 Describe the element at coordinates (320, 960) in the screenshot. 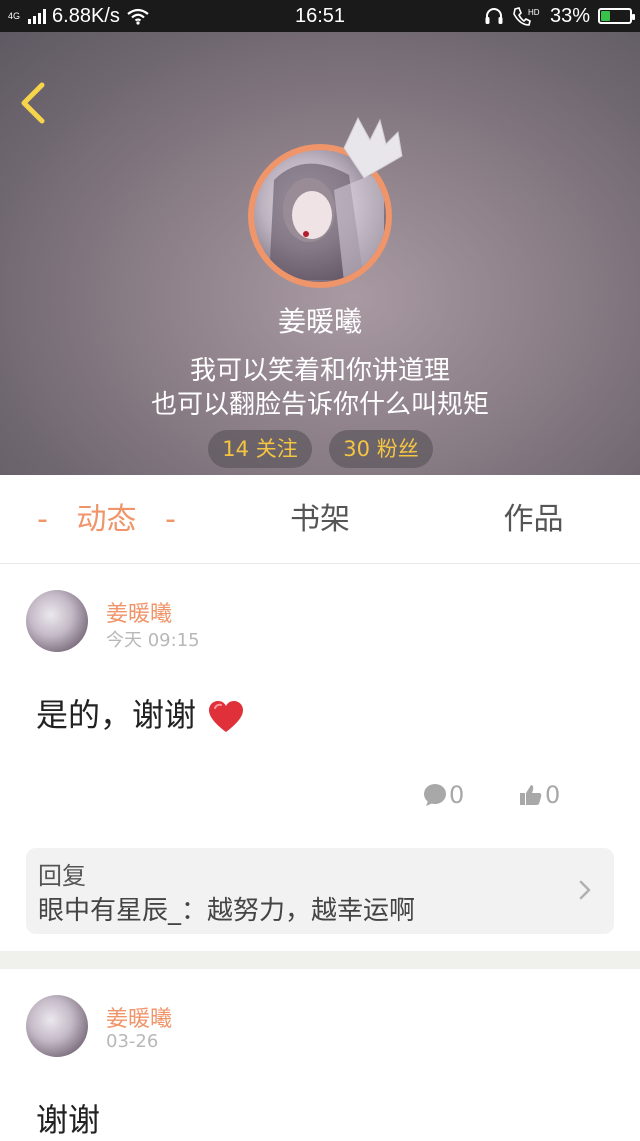

I see `post-divider` at that location.